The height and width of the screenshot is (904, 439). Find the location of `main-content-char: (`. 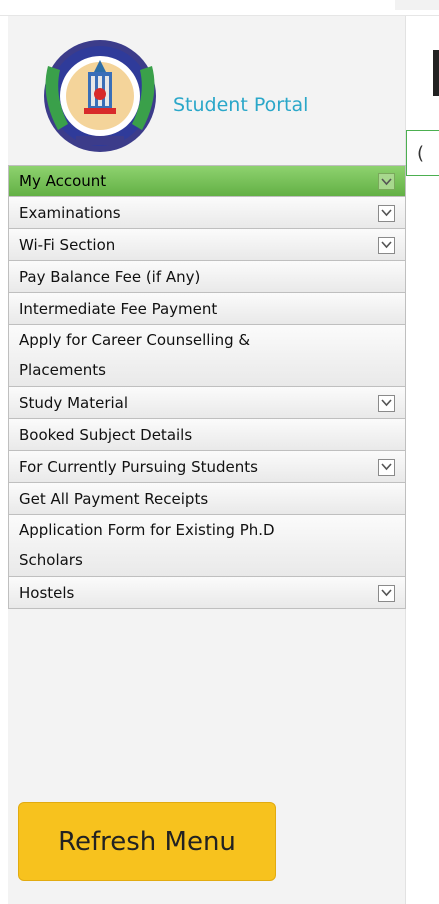

main-content-char: ( is located at coordinates (421, 153).